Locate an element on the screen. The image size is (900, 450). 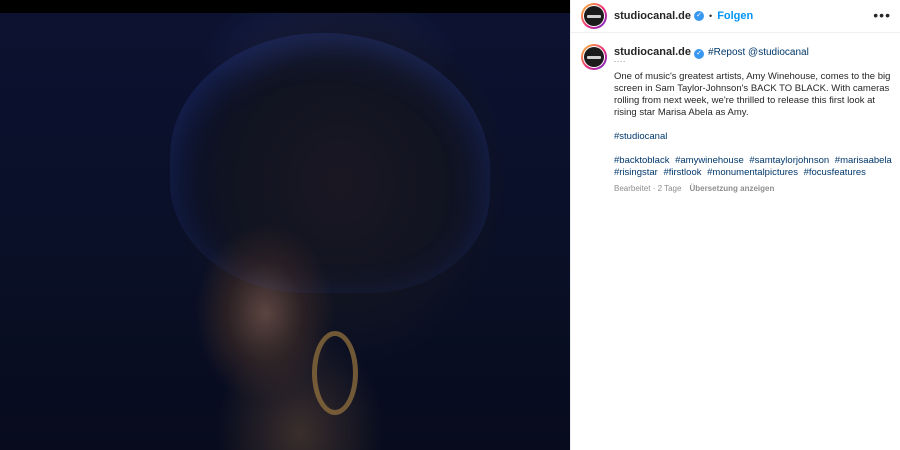
hashtag: #backtoblack is located at coordinates (641, 160).